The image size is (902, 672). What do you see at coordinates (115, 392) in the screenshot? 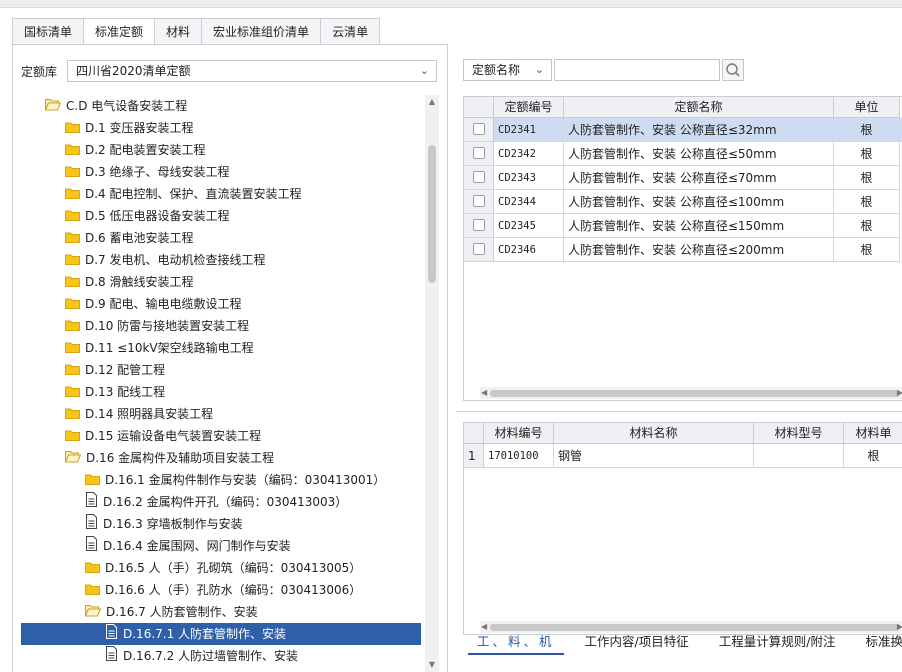
I see `tree-node: D.13 配线工程` at bounding box center [115, 392].